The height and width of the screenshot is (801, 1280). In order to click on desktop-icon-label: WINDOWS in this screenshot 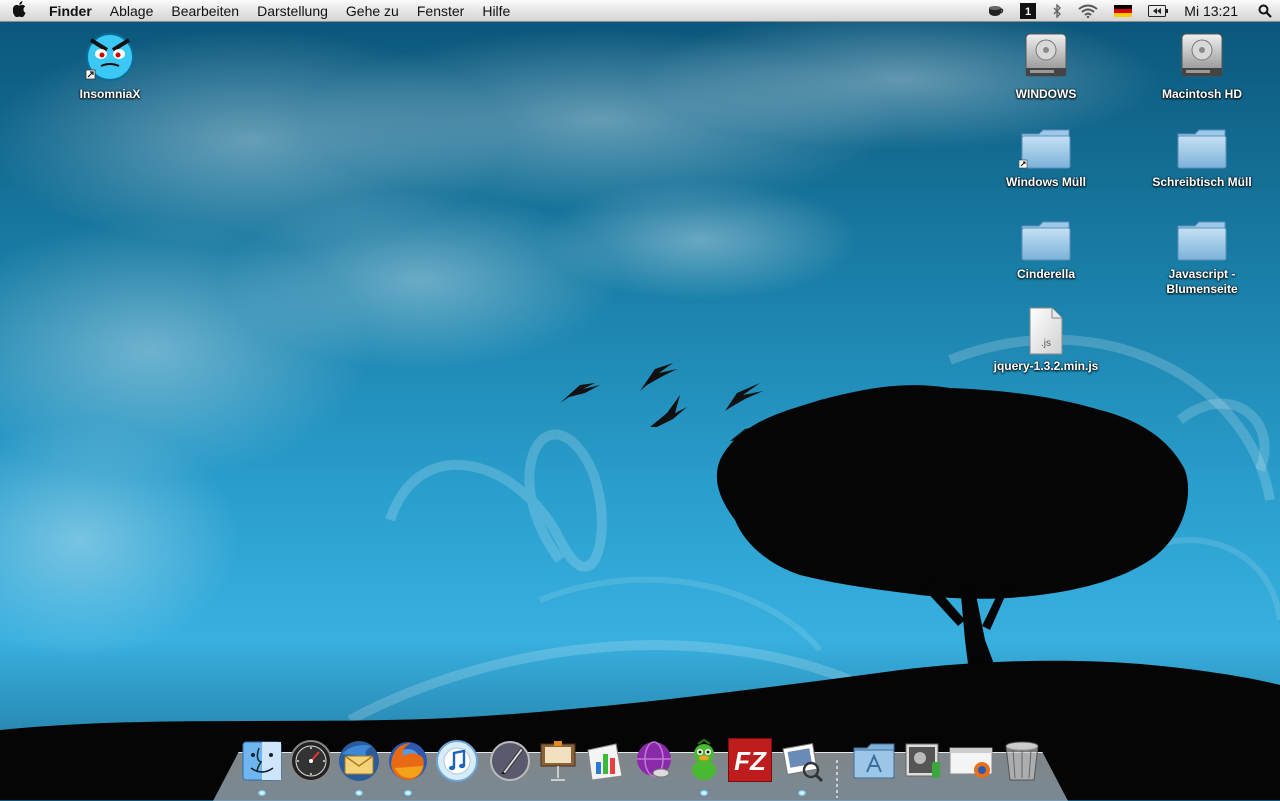, I will do `click(1046, 94)`.